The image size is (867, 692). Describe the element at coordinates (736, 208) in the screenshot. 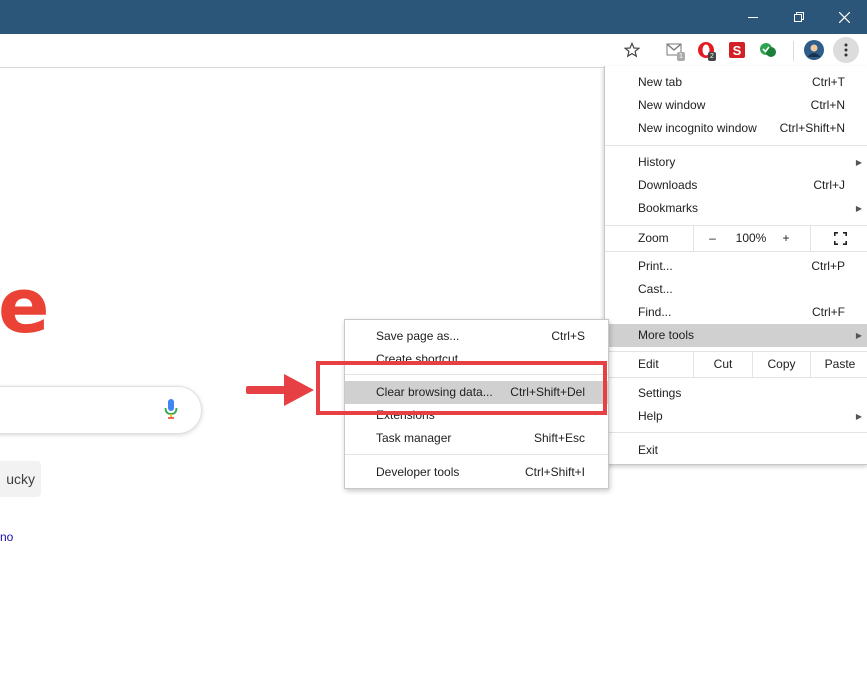

I see `menu-item-bookmarks: Bookmarks ▶` at that location.